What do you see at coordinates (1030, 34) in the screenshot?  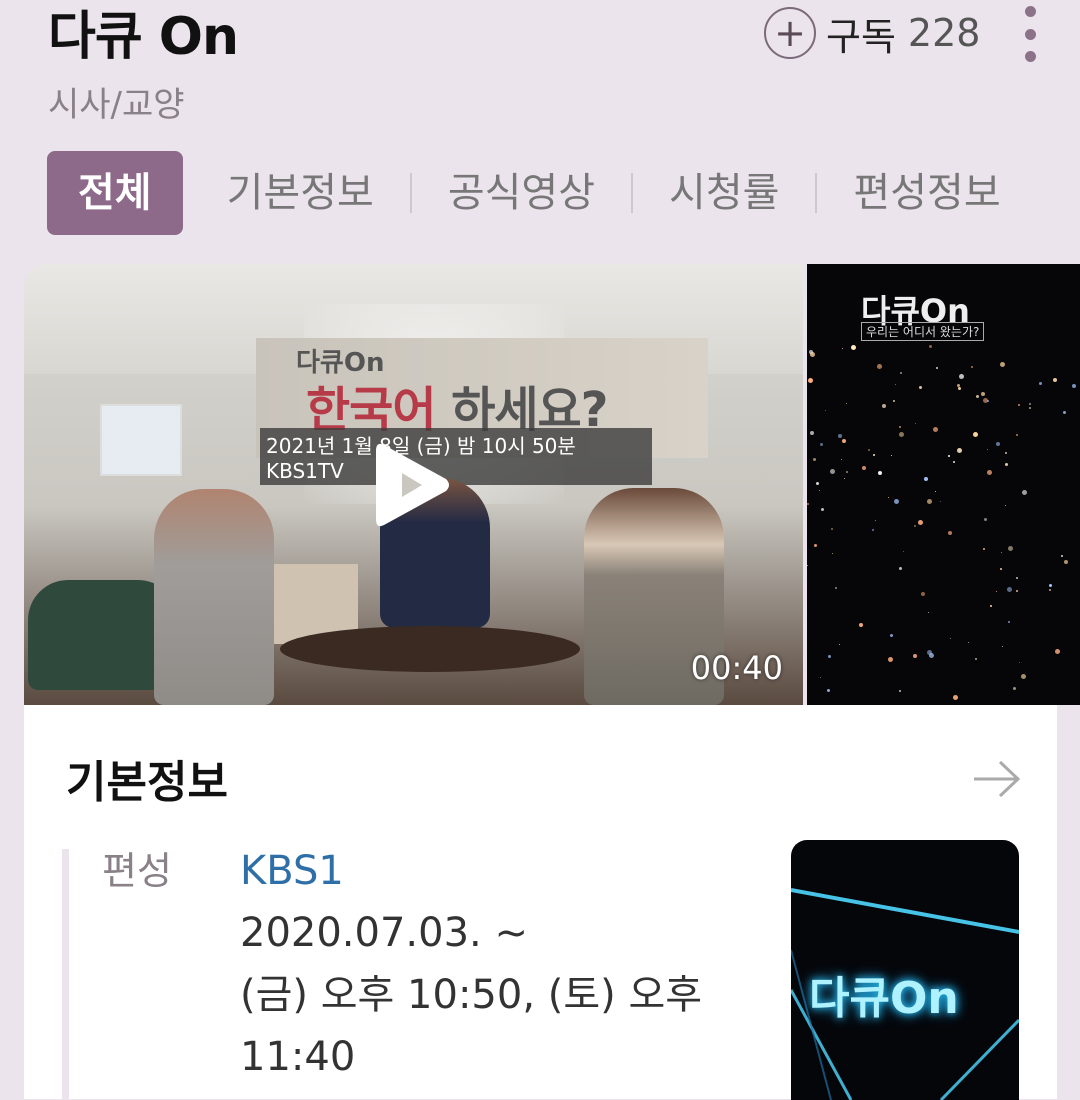 I see `more-vertical-icon` at bounding box center [1030, 34].